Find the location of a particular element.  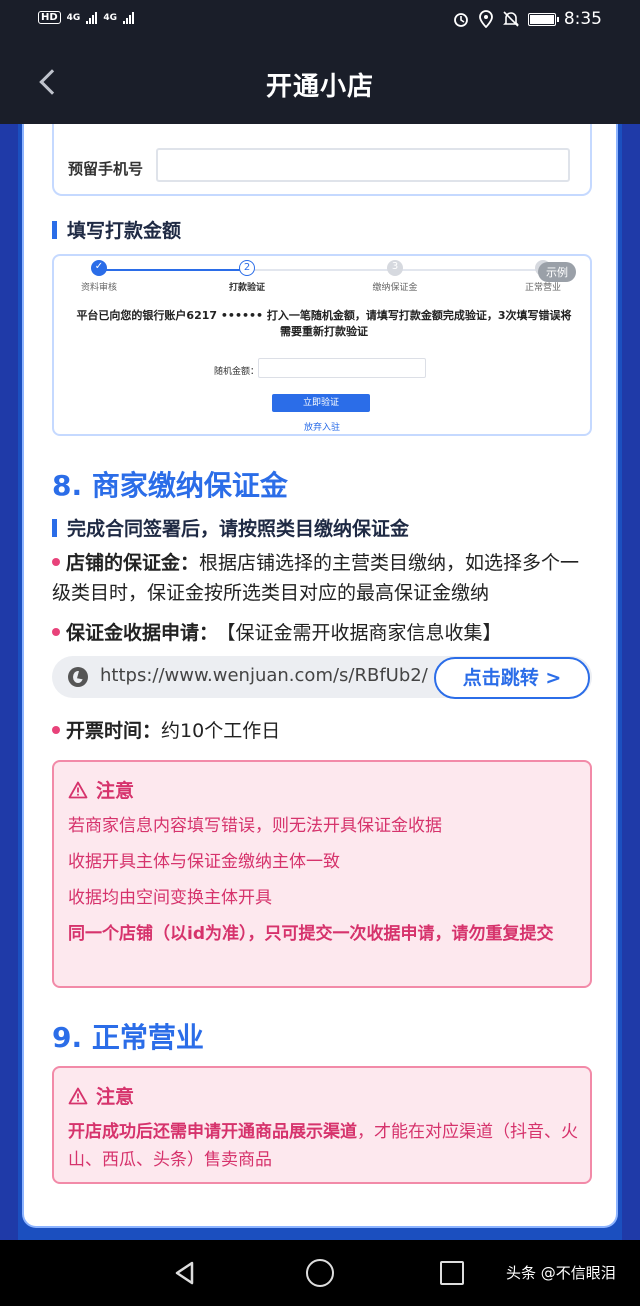

url-text: https://www.wenjuan.com/s/RBfUb2/ is located at coordinates (264, 675).